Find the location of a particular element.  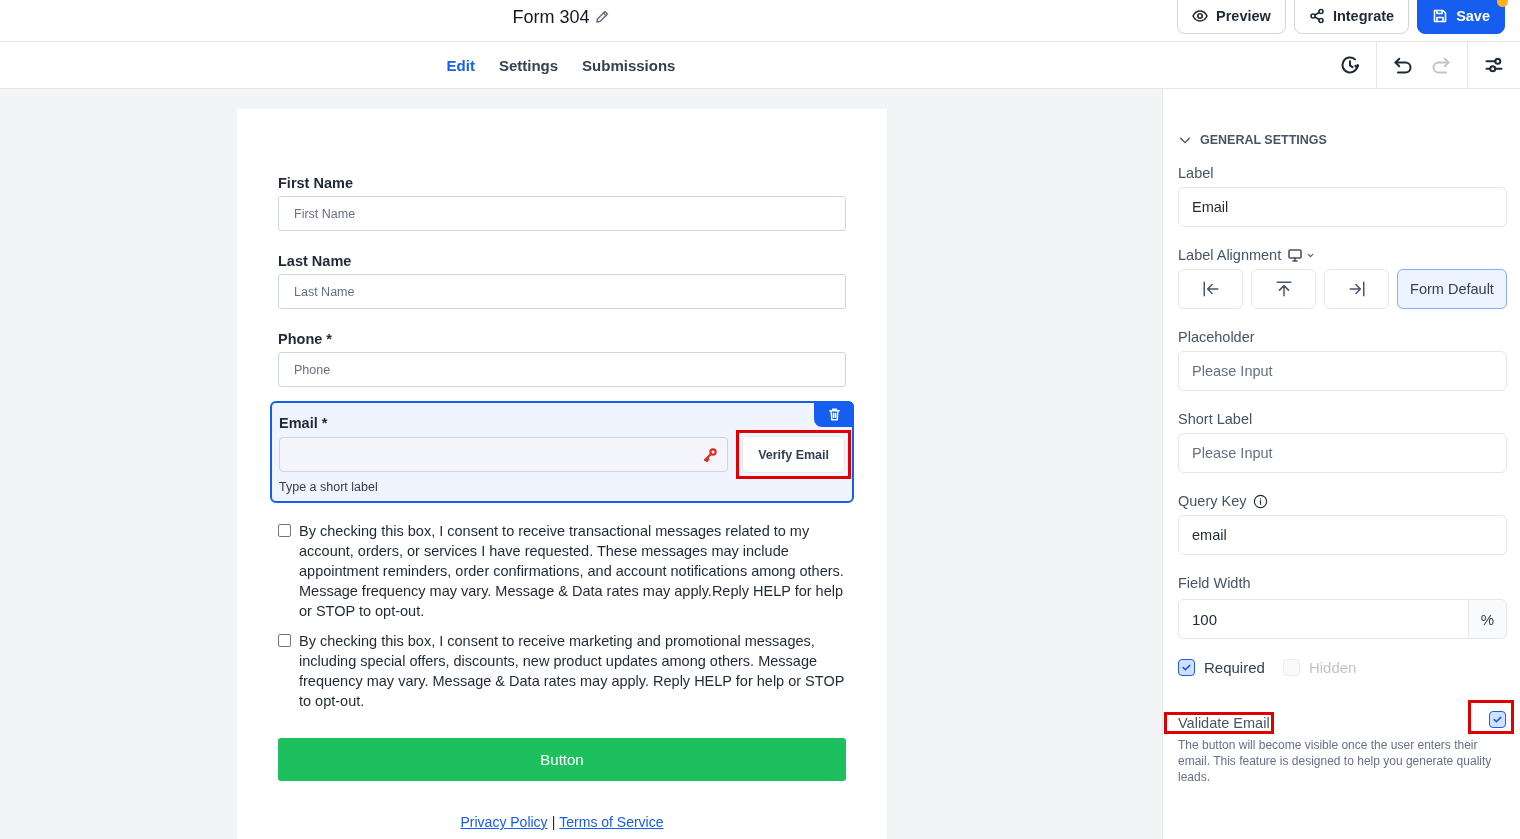

placeholder-input-field: Please Input is located at coordinates (1342, 371).